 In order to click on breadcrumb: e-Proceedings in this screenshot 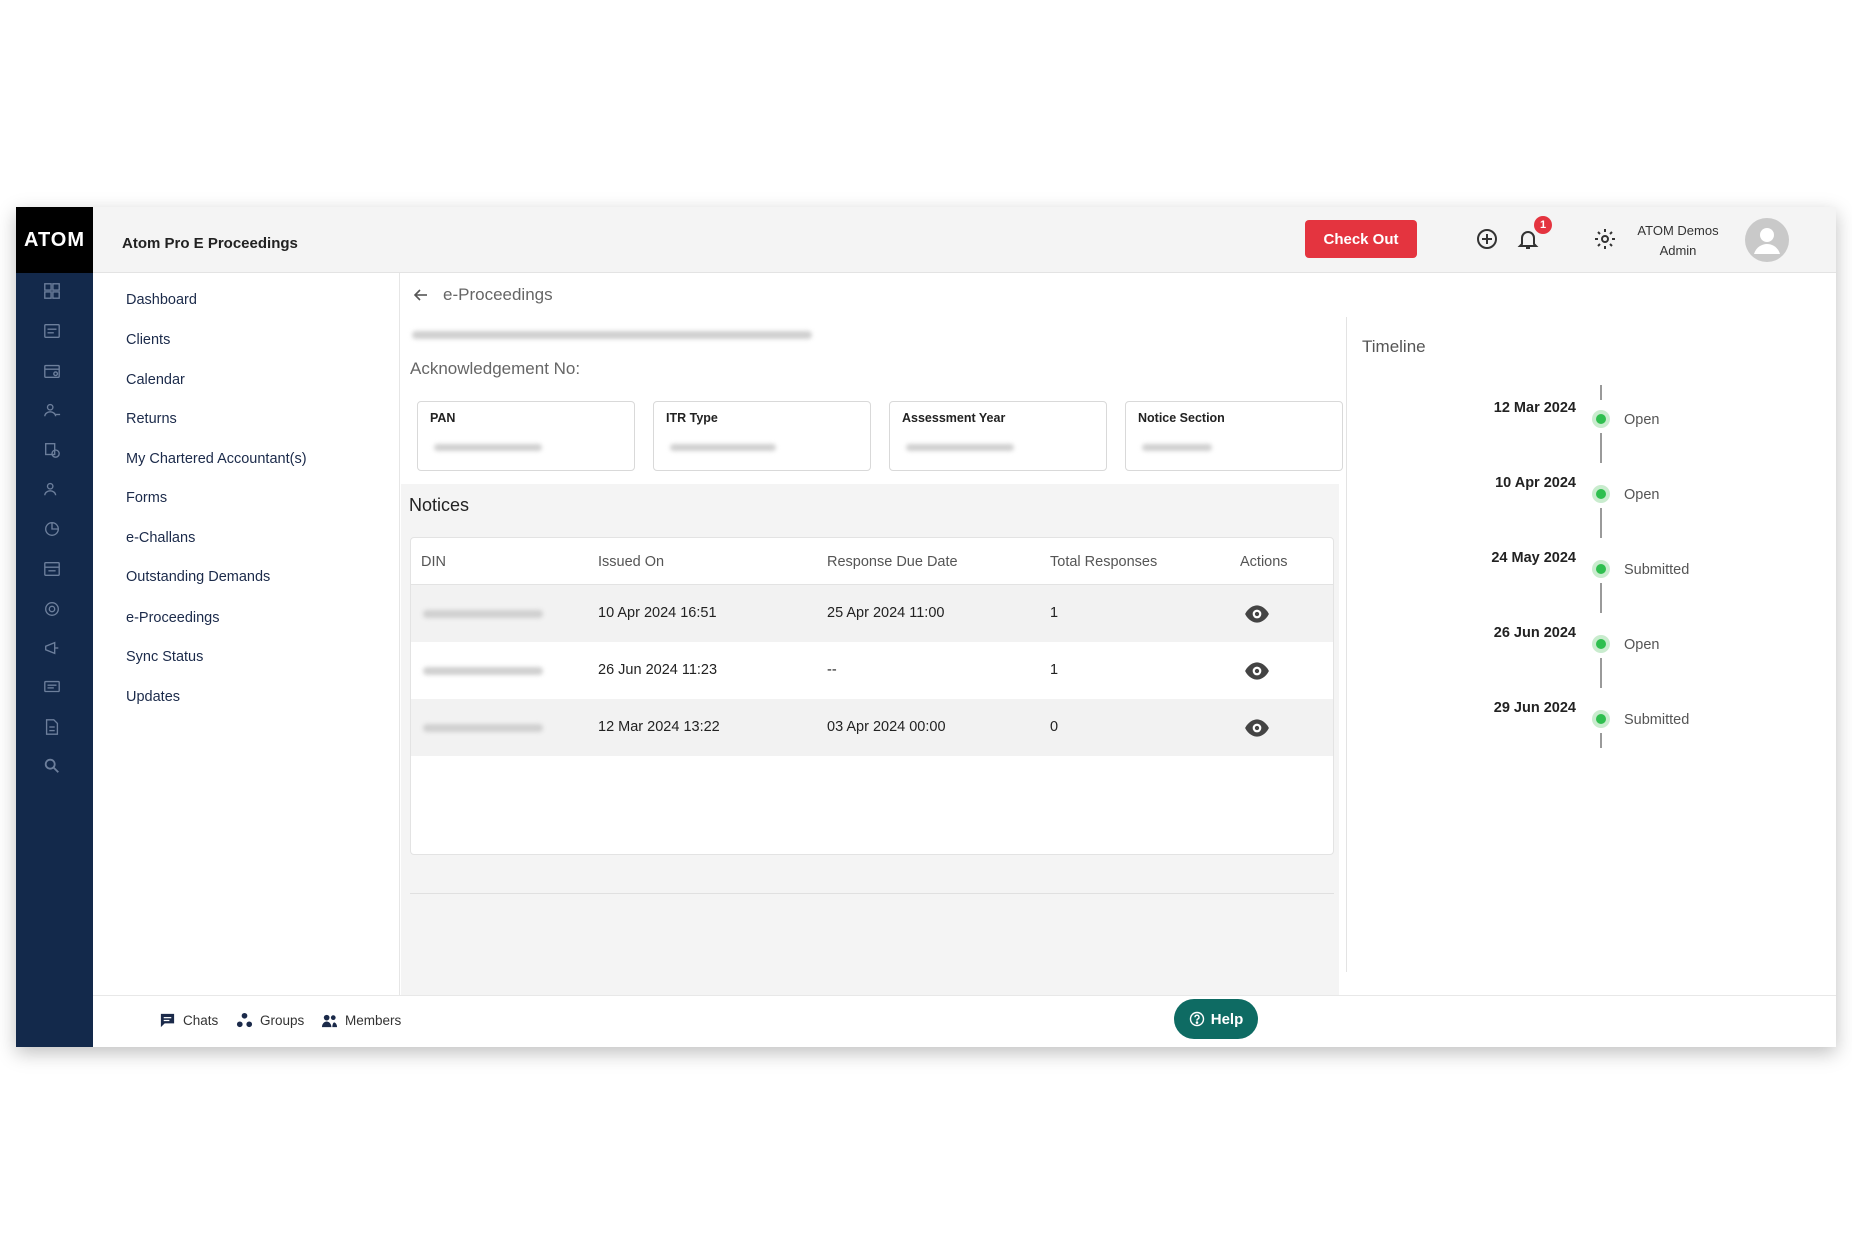, I will do `click(483, 295)`.